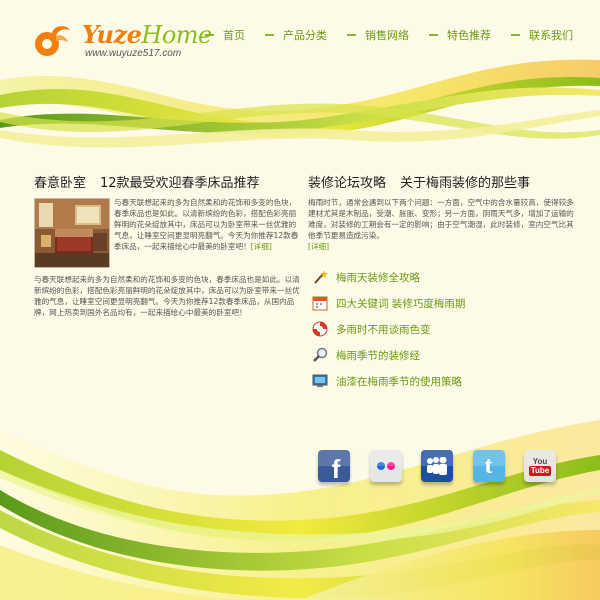 The width and height of the screenshot is (600, 600). What do you see at coordinates (305, 35) in the screenshot?
I see `nav-label: 产品分类` at bounding box center [305, 35].